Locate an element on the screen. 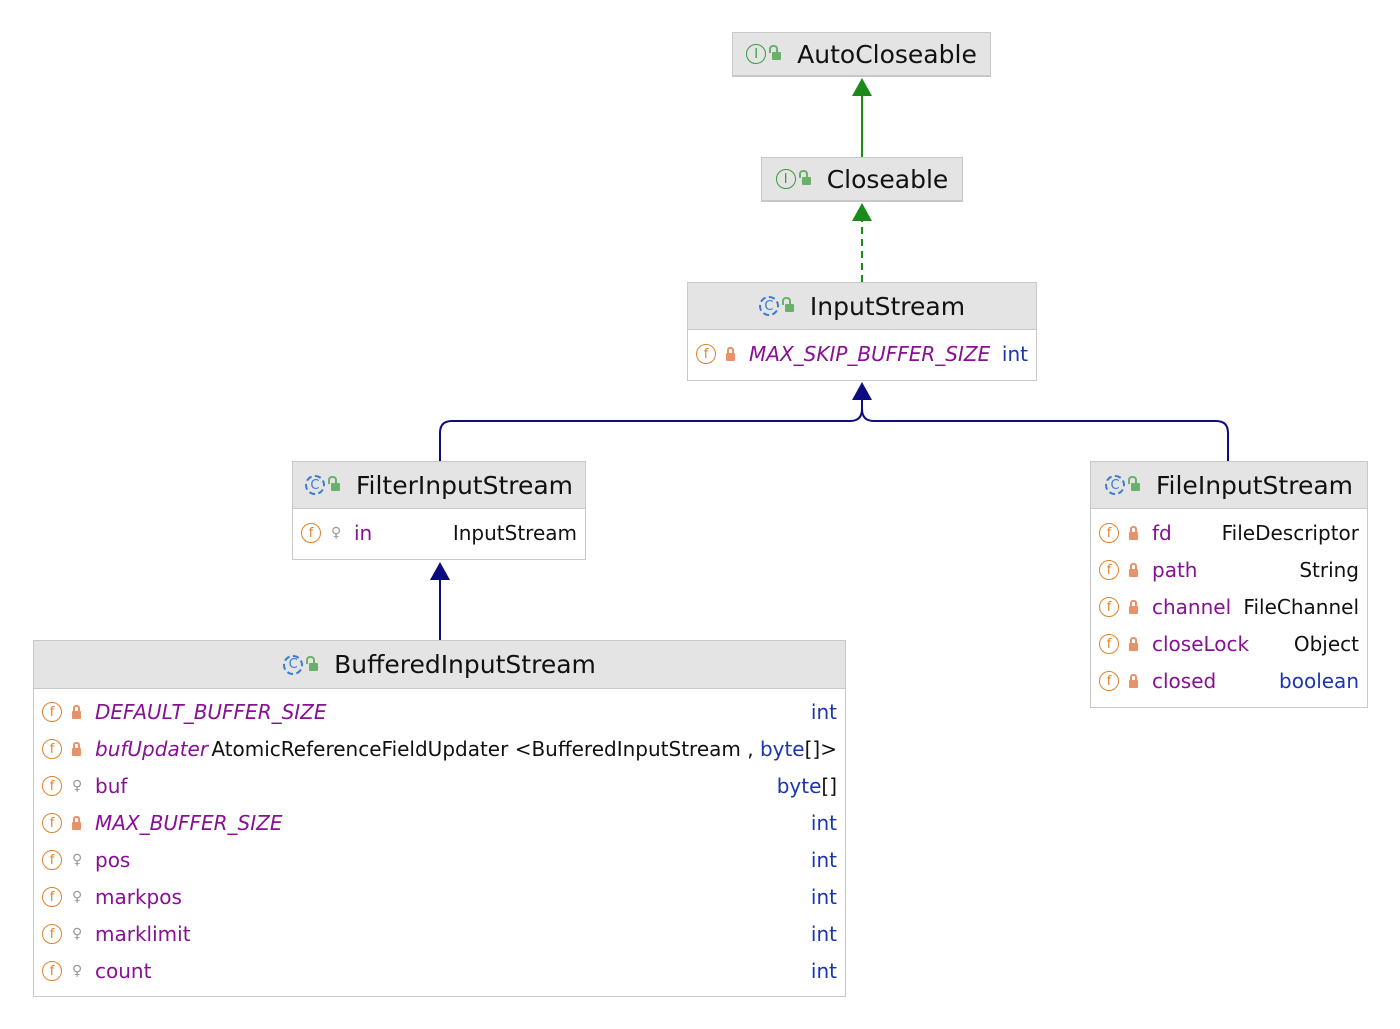 This screenshot has height=1029, width=1400. field-type-part: boolean is located at coordinates (1319, 681).